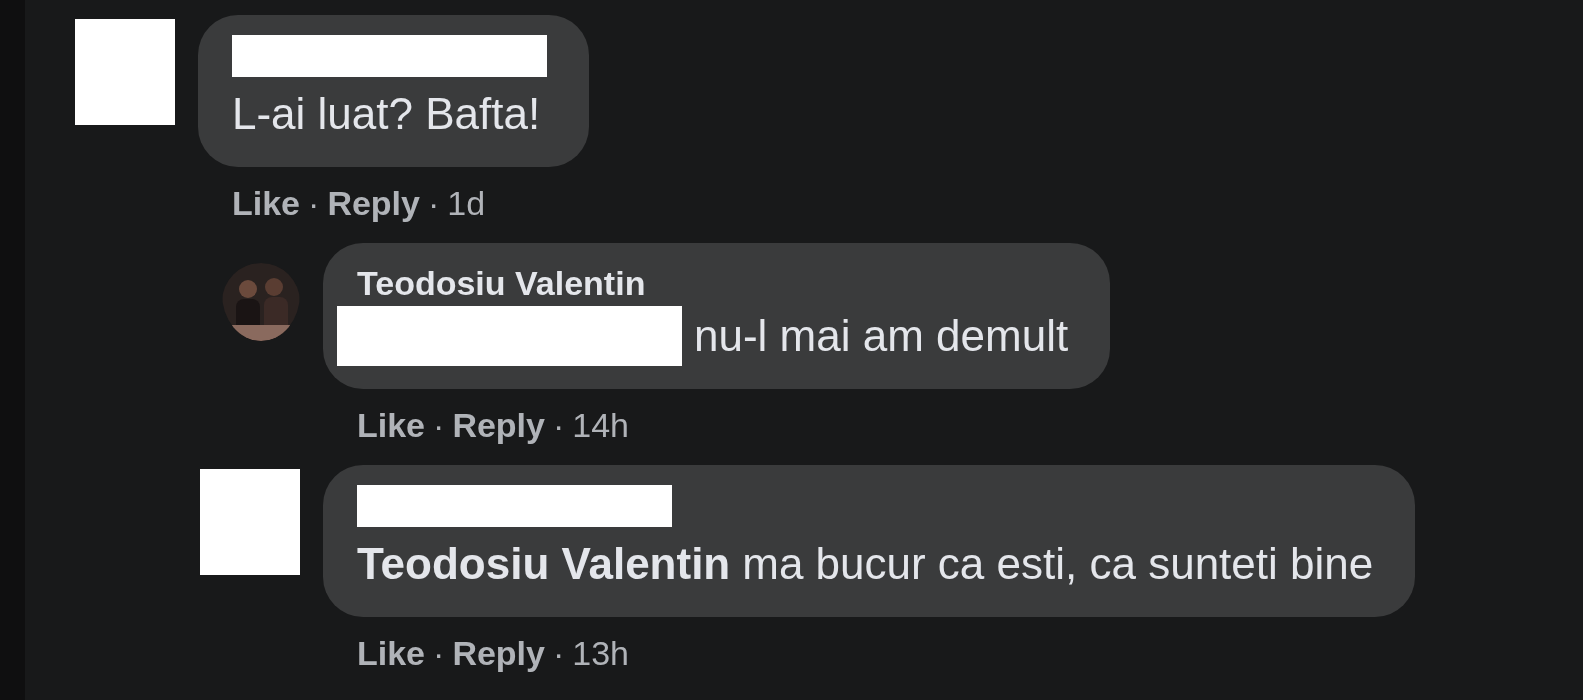 The image size is (1583, 700). What do you see at coordinates (1058, 564) in the screenshot?
I see `comment-text: ma bucur ca esti, ca sunteti bine` at bounding box center [1058, 564].